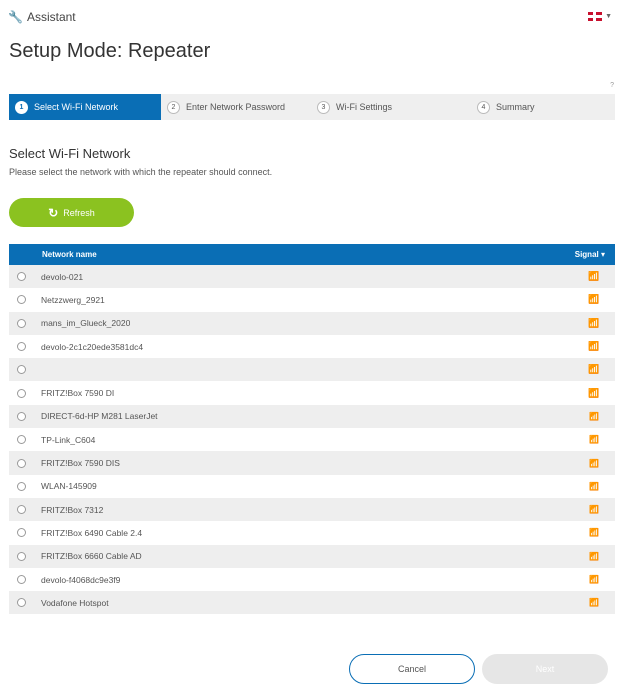  I want to click on wrench-icon: 🔧, so click(15, 17).